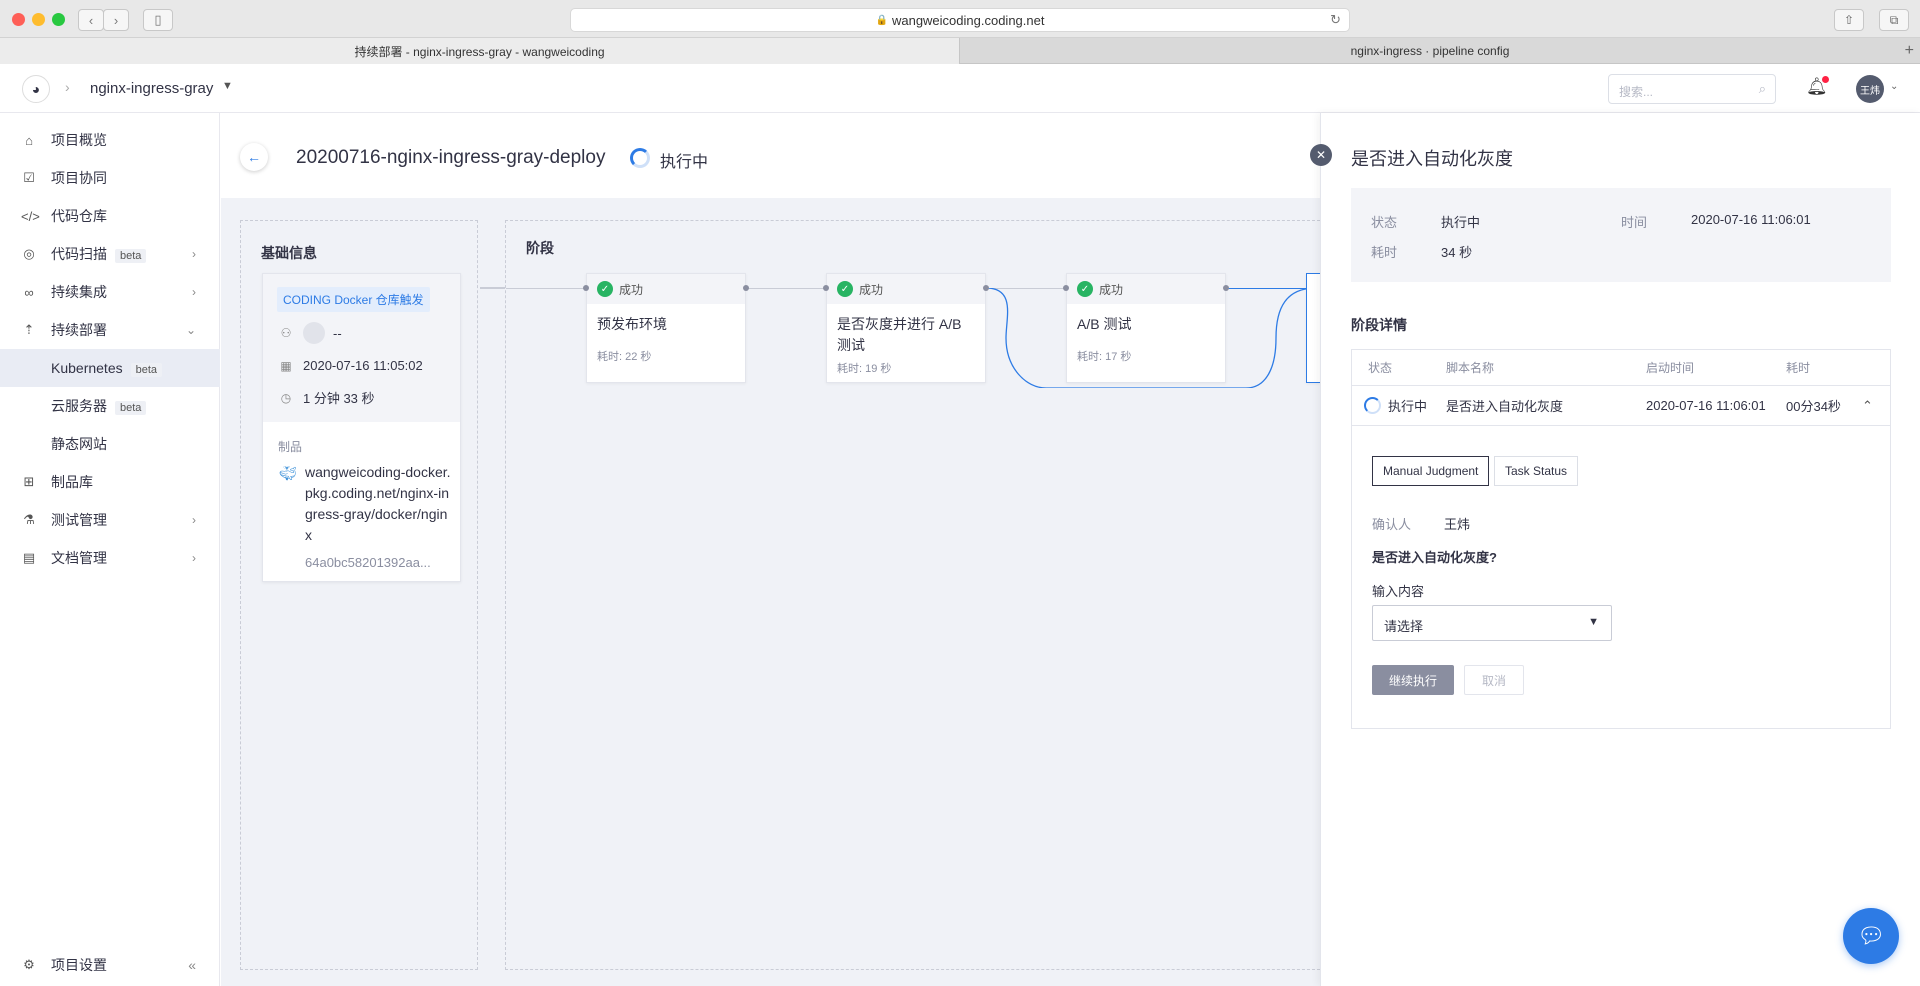 The width and height of the screenshot is (1920, 986). Describe the element at coordinates (1894, 20) in the screenshot. I see `tabs-overview-icon: ⧉` at that location.